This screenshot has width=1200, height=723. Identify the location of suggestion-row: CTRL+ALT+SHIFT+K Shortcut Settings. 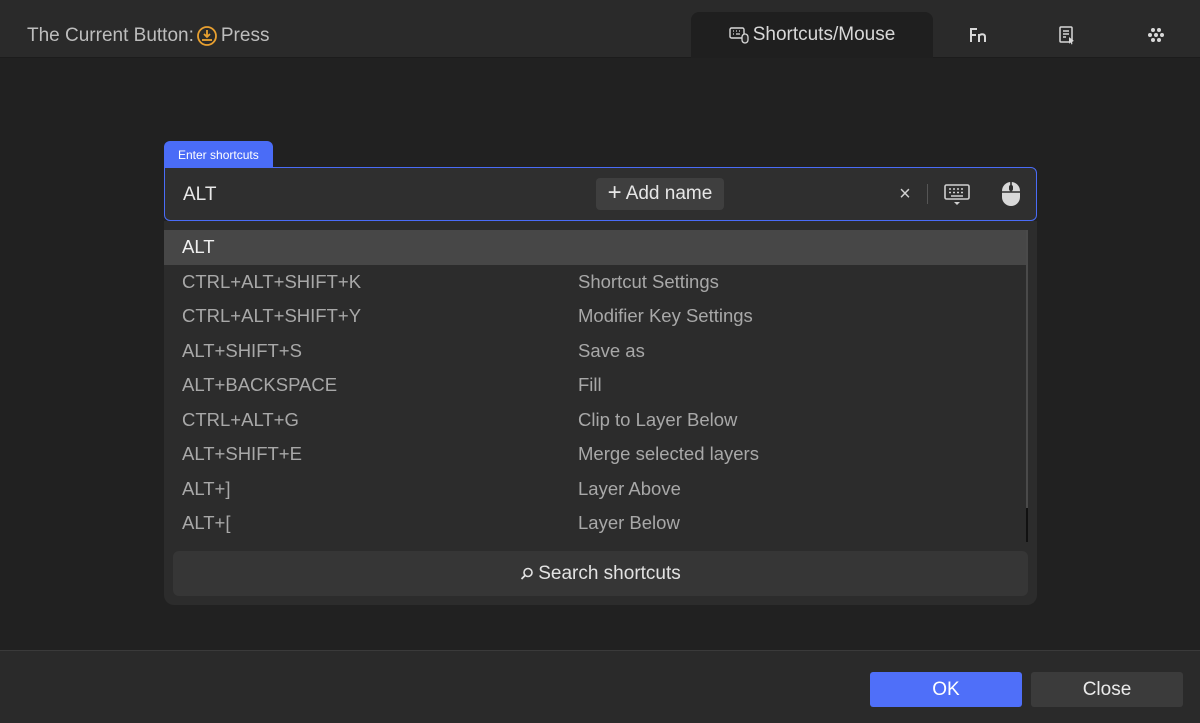
(595, 282).